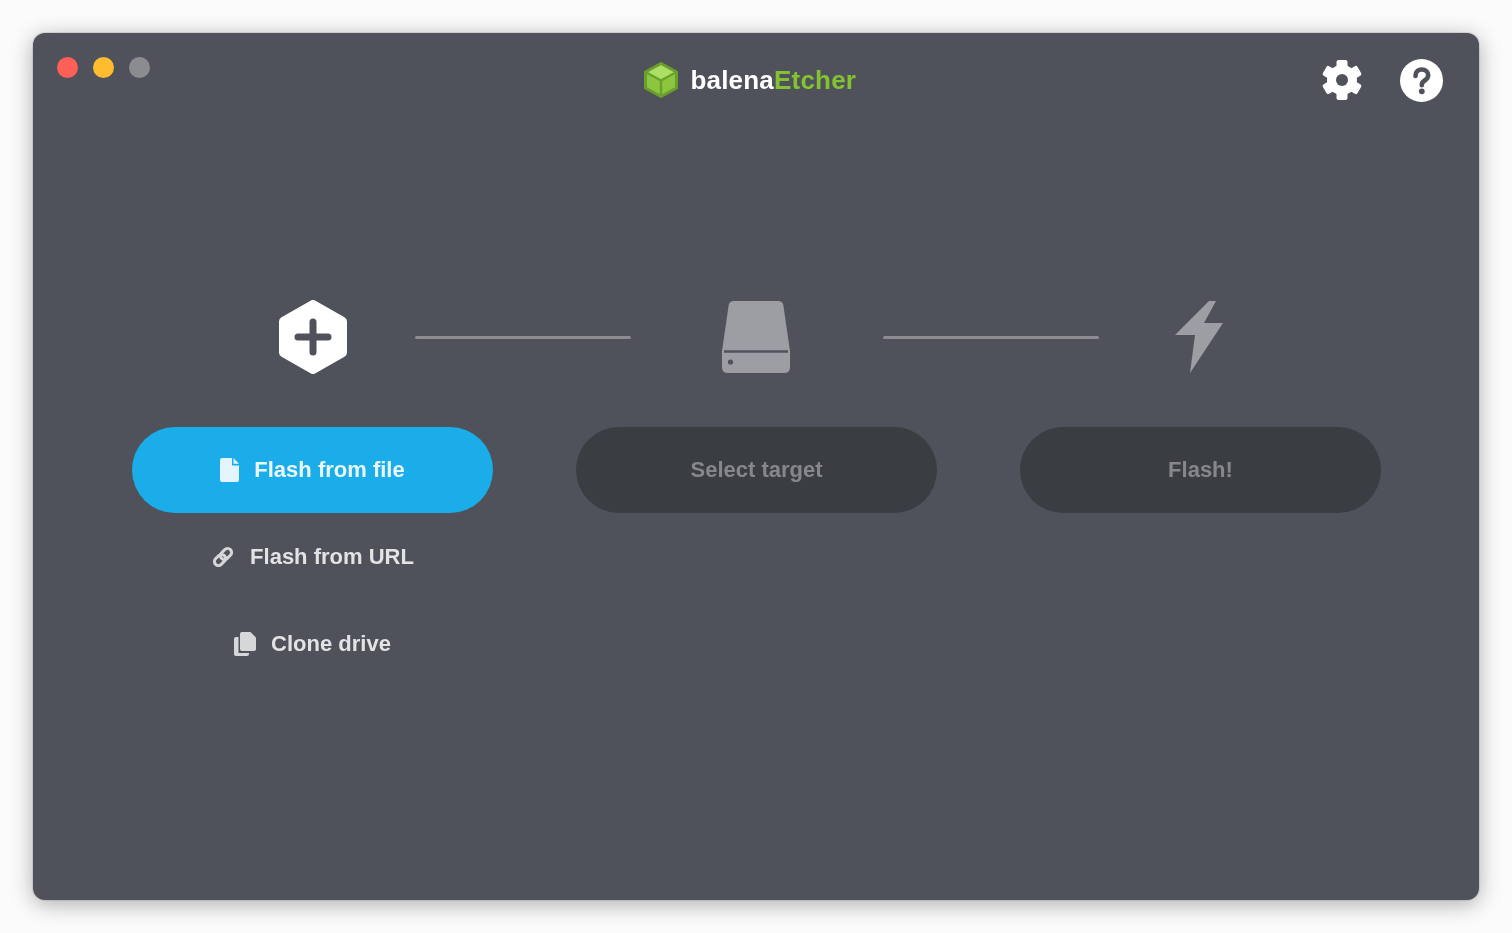  What do you see at coordinates (756, 337) in the screenshot?
I see `drive-icon` at bounding box center [756, 337].